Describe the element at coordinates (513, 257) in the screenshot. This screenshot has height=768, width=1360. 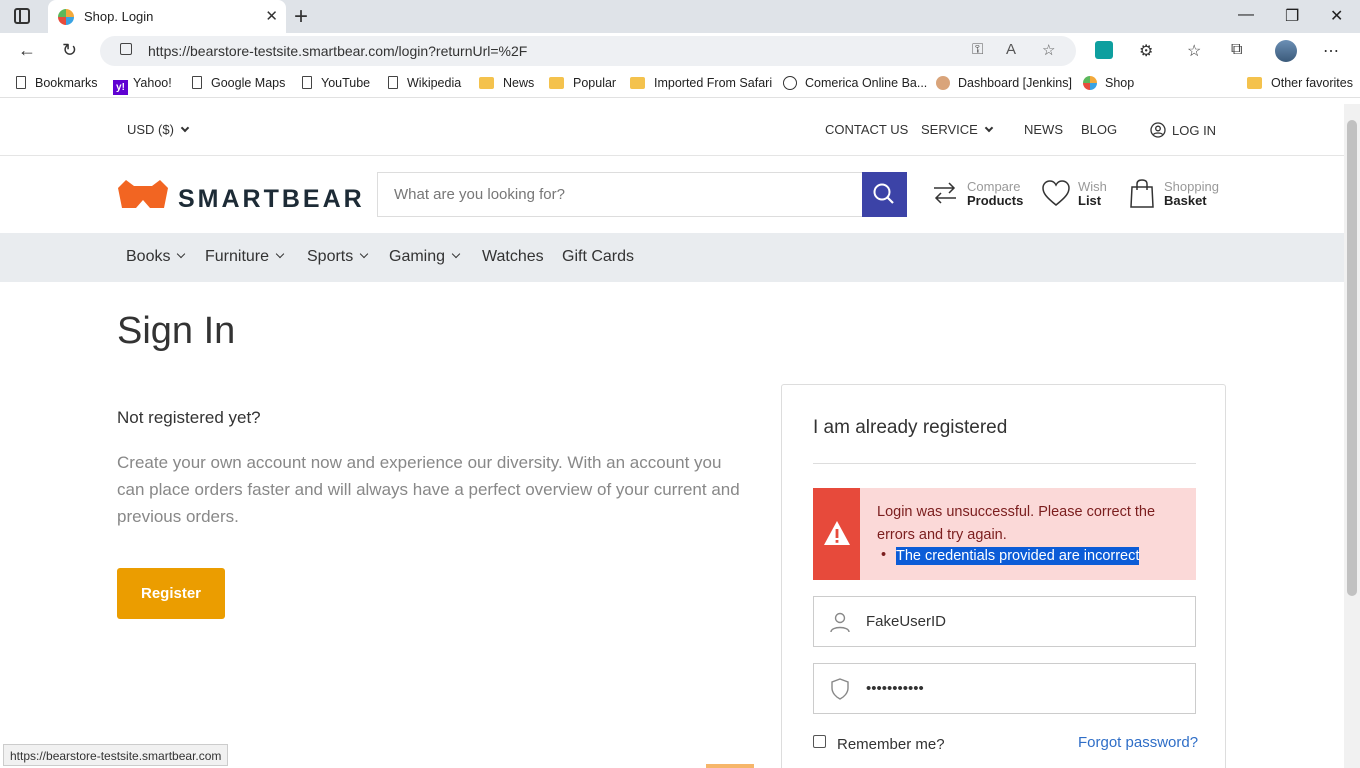
I see `nav-item-watches: Watches` at that location.